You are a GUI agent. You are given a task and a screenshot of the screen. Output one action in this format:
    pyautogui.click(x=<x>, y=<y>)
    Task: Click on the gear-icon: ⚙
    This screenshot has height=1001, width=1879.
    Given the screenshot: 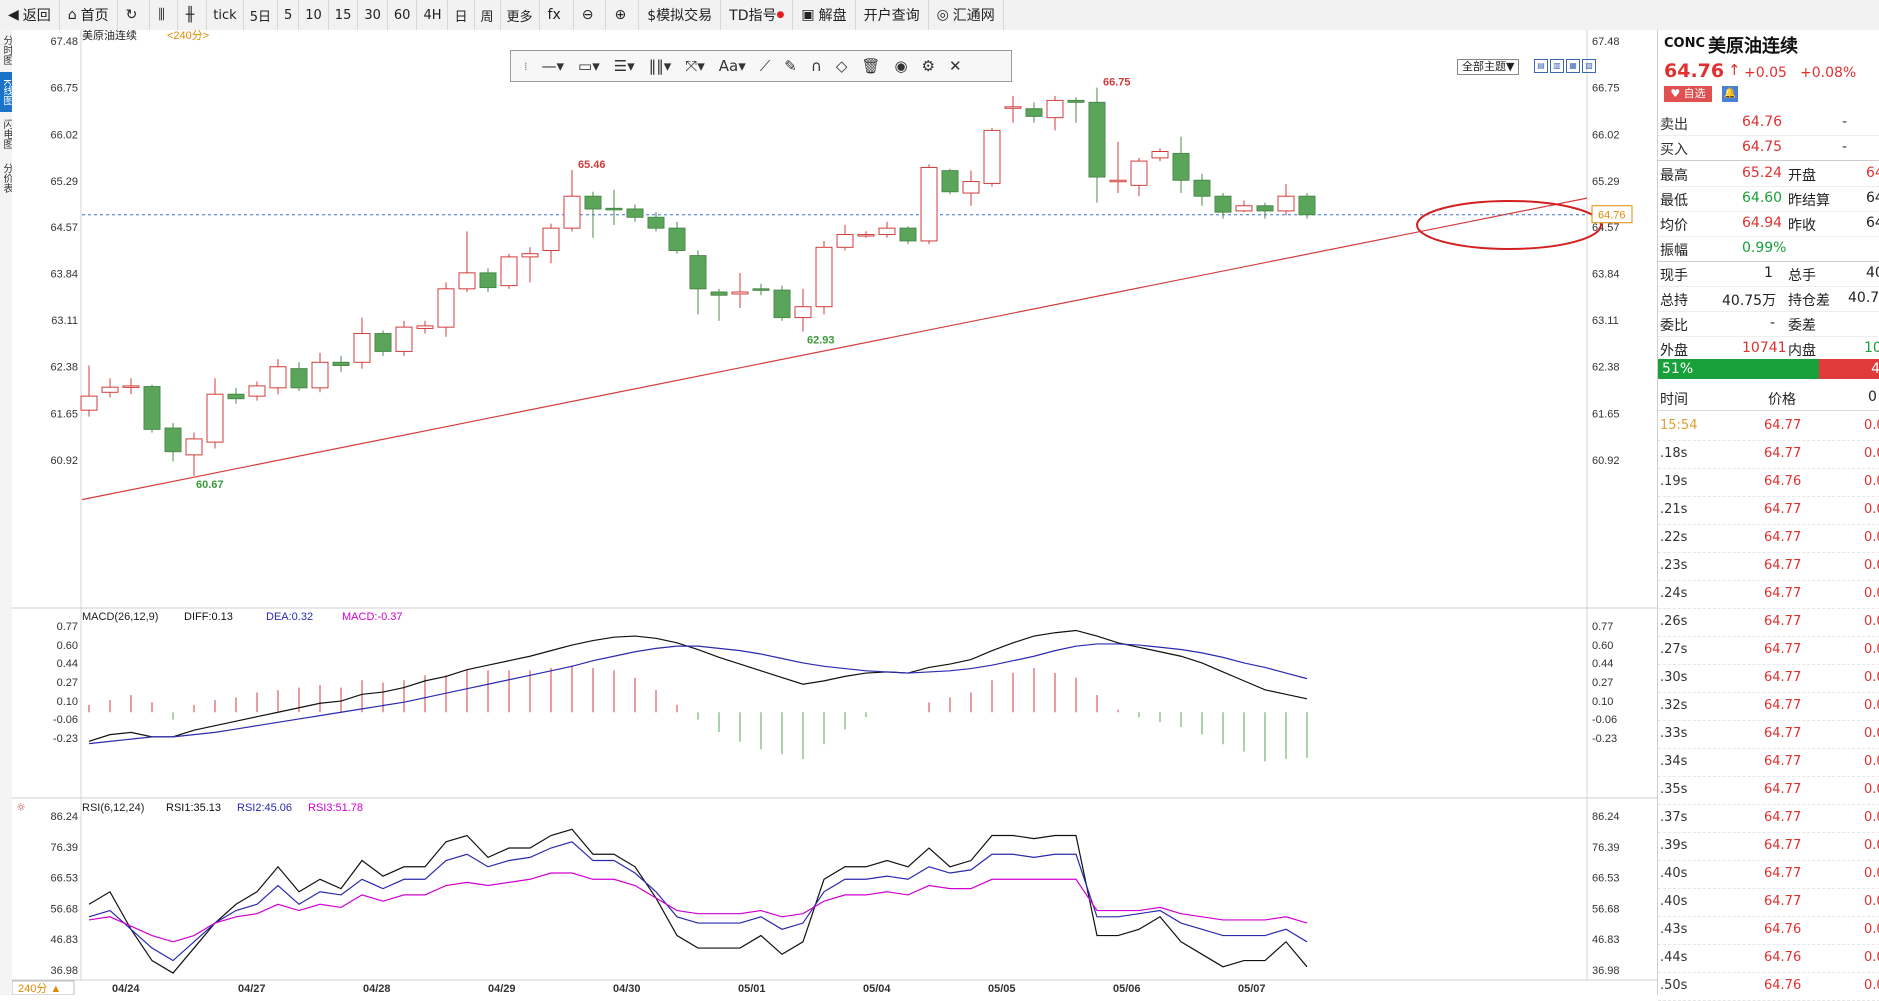 What is the action you would take?
    pyautogui.click(x=928, y=66)
    